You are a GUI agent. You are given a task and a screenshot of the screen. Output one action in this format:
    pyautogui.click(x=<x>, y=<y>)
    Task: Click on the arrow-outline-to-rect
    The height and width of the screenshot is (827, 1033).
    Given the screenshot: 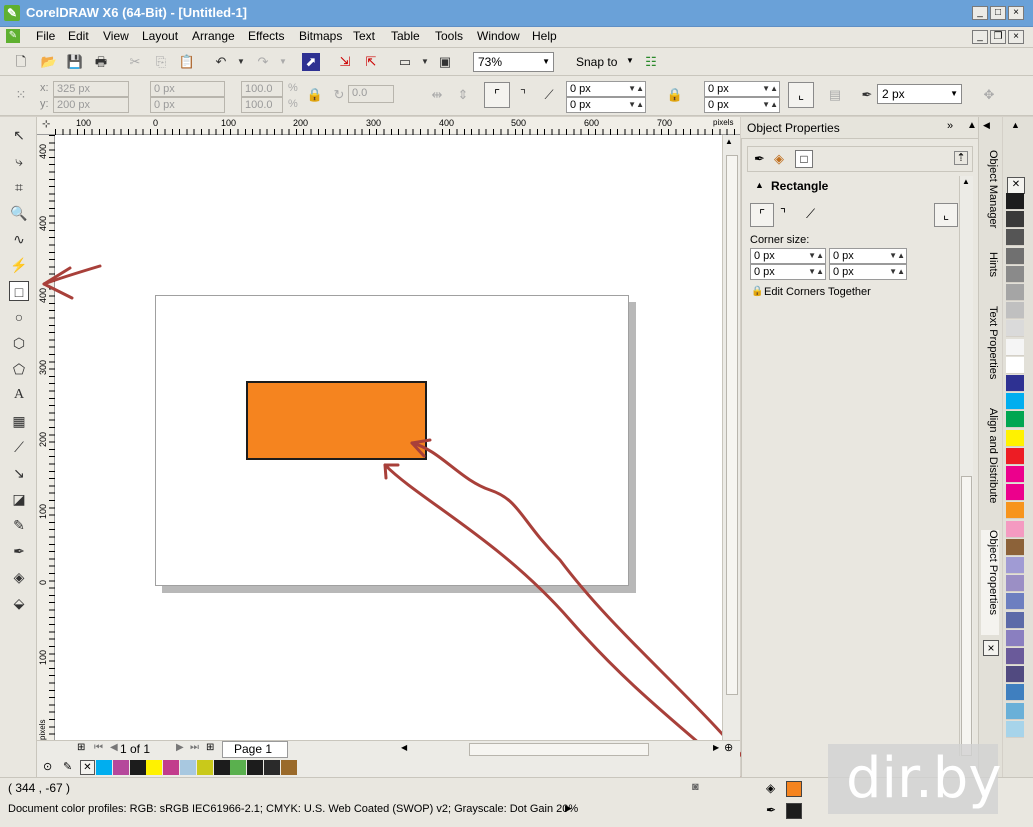 What is the action you would take?
    pyautogui.click(x=591, y=616)
    